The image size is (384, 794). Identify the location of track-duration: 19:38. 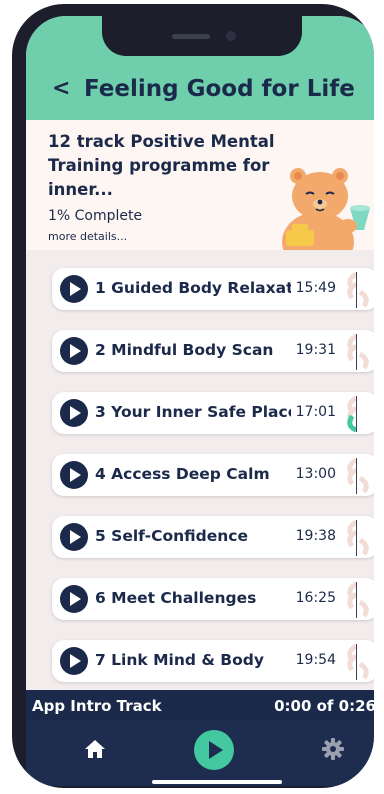
(315, 536).